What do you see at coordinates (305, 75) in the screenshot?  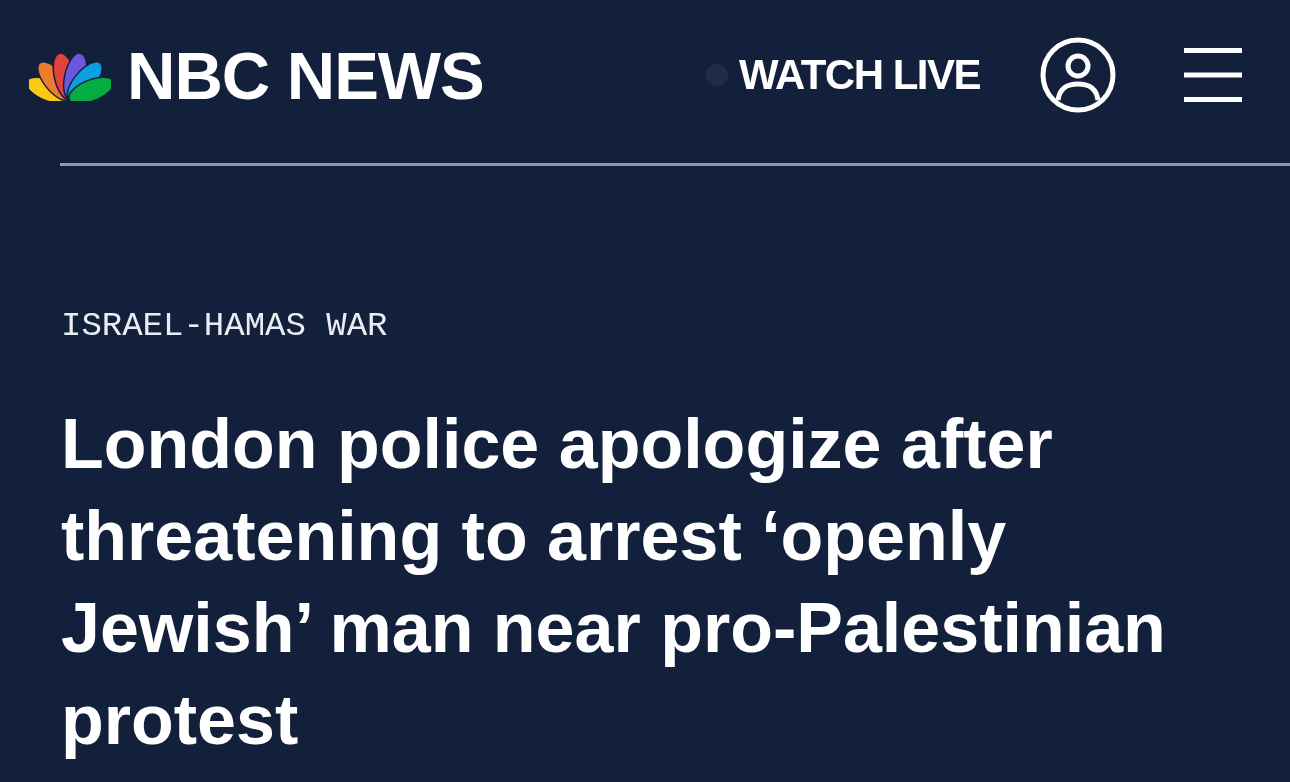 I see `logo-text: NBC NEWS` at bounding box center [305, 75].